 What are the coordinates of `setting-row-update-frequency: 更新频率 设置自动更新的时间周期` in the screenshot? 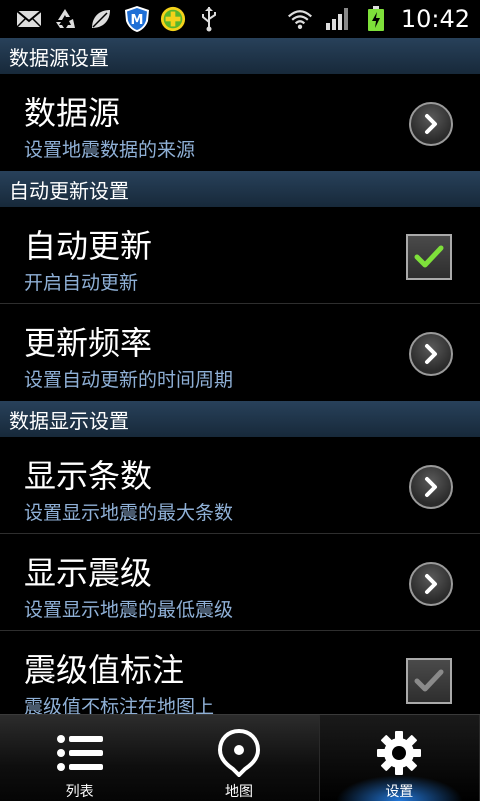 It's located at (240, 352).